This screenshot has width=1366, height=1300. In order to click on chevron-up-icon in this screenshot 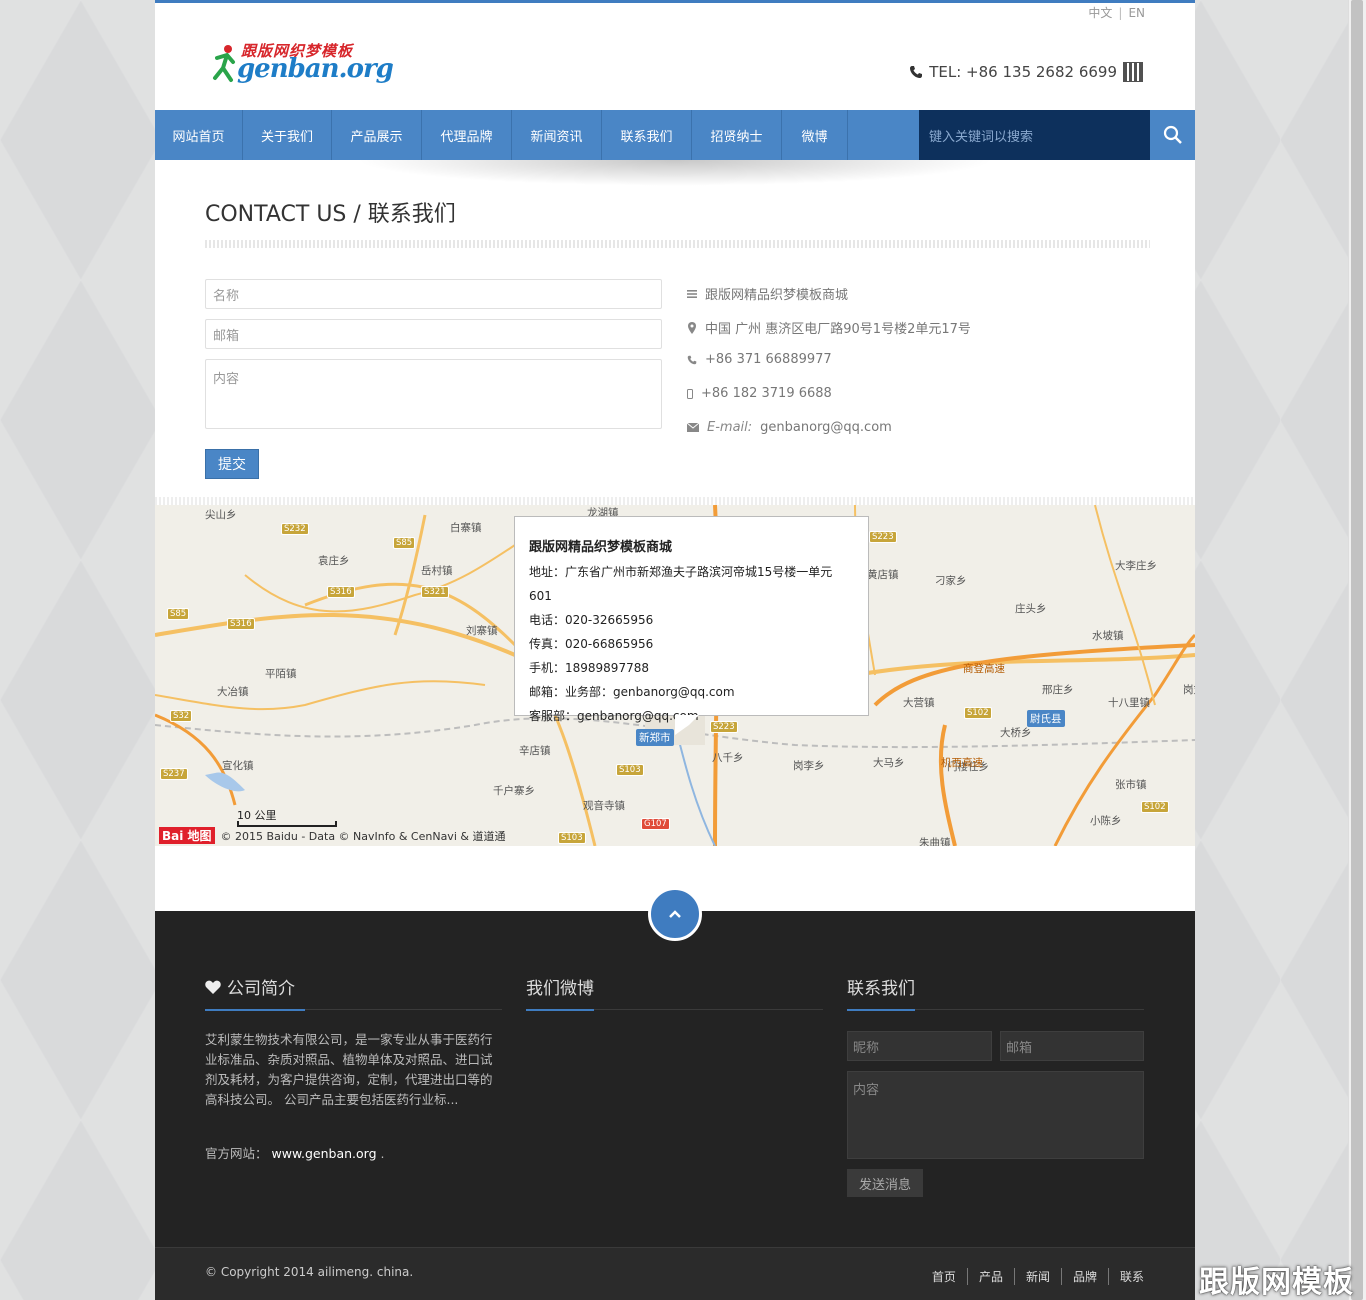, I will do `click(675, 914)`.